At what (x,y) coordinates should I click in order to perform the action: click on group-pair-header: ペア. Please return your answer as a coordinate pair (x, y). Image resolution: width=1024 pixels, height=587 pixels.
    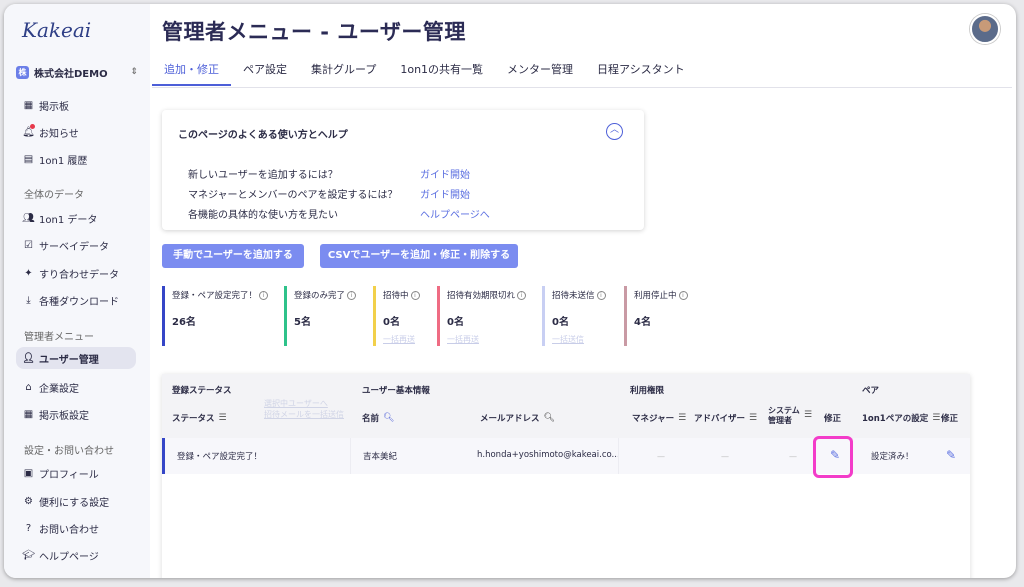
    Looking at the image, I should click on (871, 391).